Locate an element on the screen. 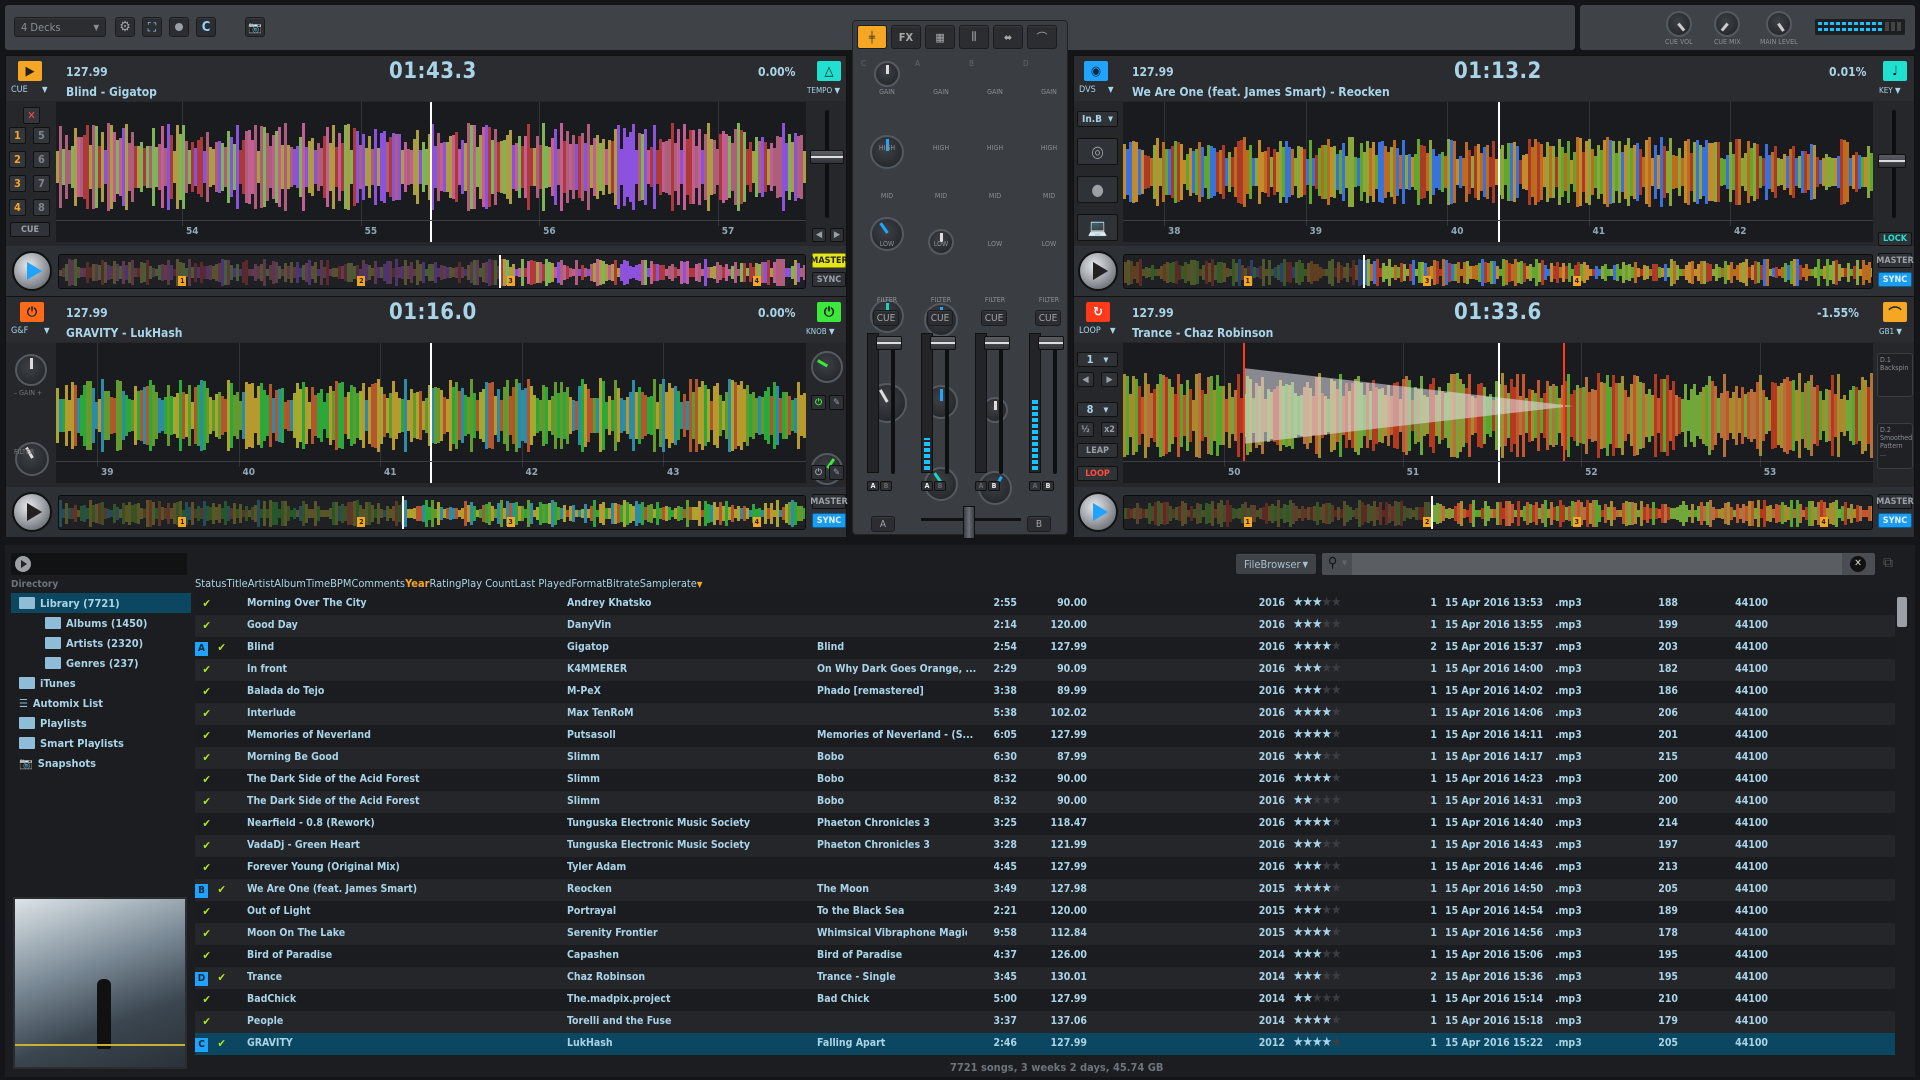 The height and width of the screenshot is (1080, 1920). channel-c-assign-b: B is located at coordinates (886, 486).